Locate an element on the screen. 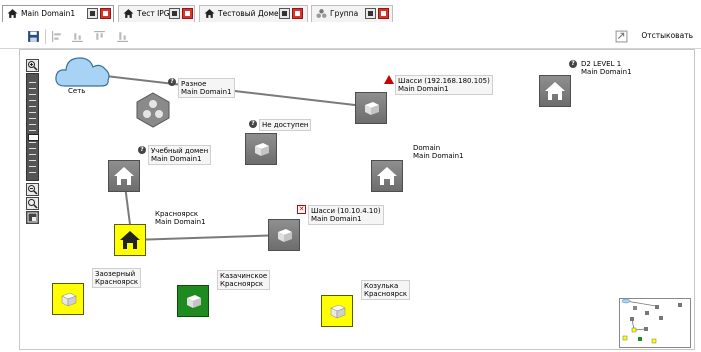  zoom-ticks is located at coordinates (32, 127).